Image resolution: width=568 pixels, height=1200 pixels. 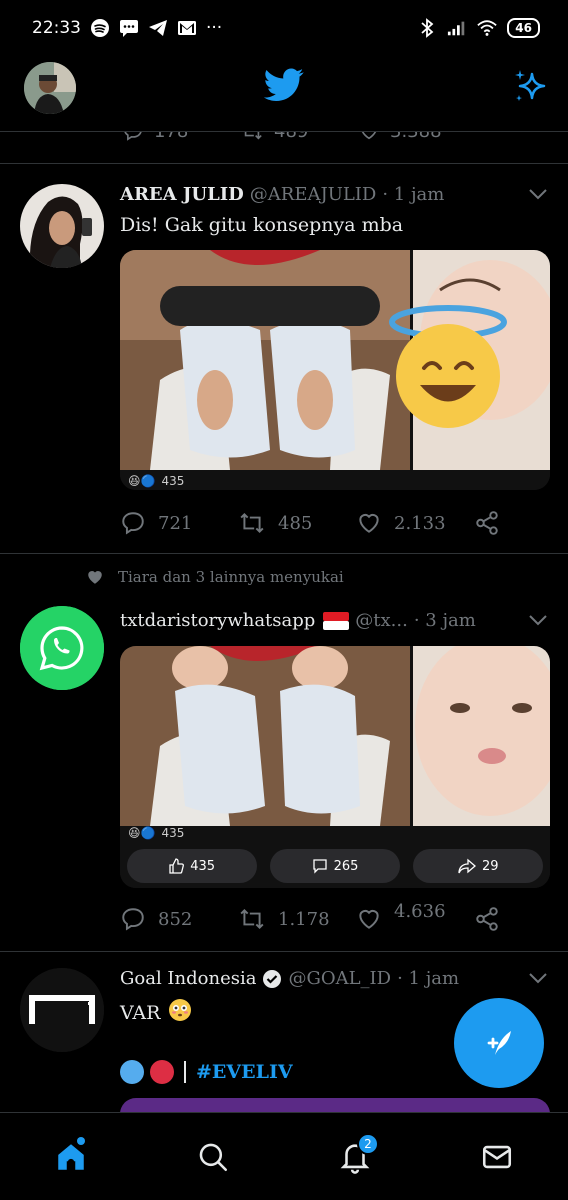 I want to click on tweet-media, so click(x=335, y=1105).